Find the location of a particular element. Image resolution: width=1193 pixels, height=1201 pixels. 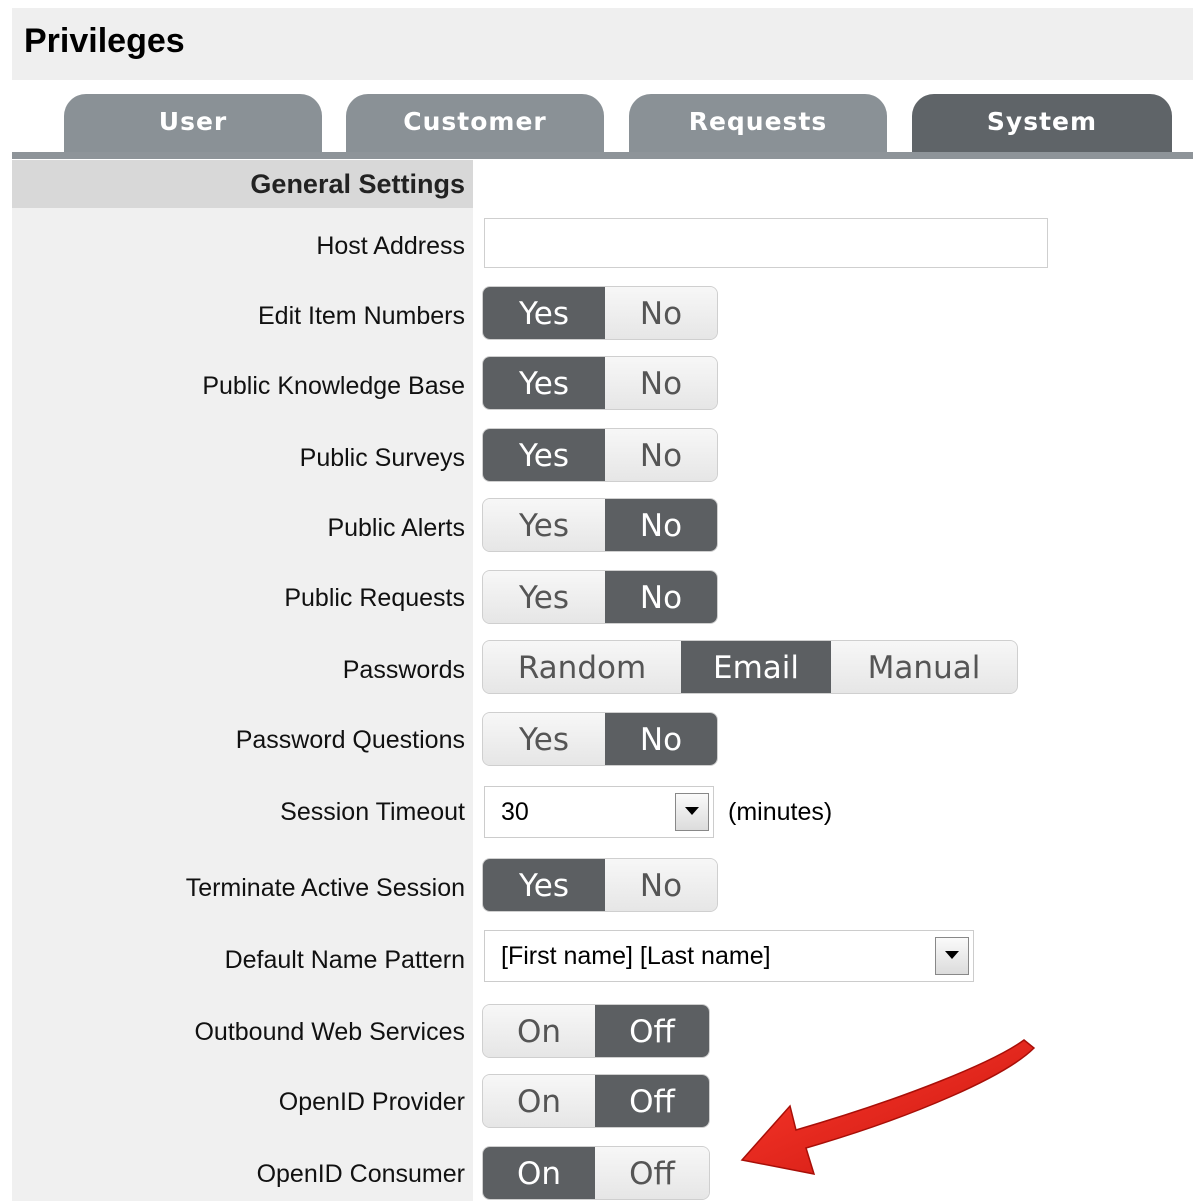

edit-item-numbers-toggle: Yes No is located at coordinates (600, 313).